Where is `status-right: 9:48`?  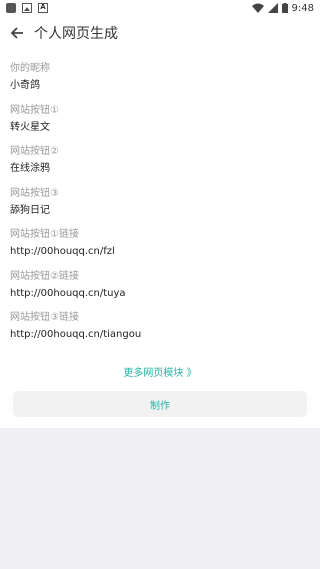 status-right: 9:48 is located at coordinates (282, 8).